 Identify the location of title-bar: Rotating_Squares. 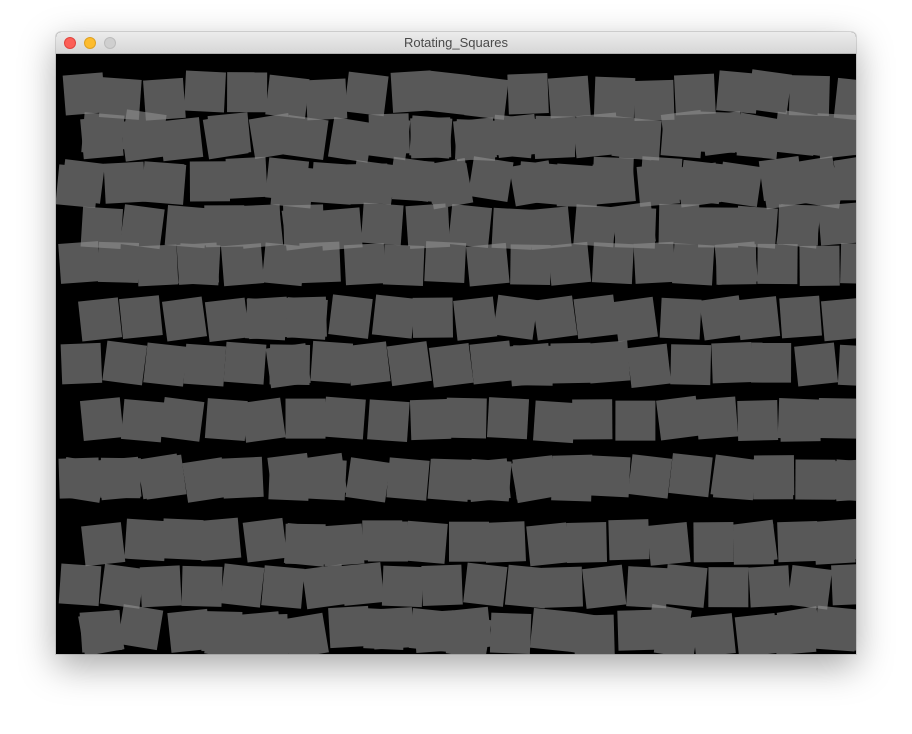
(456, 43).